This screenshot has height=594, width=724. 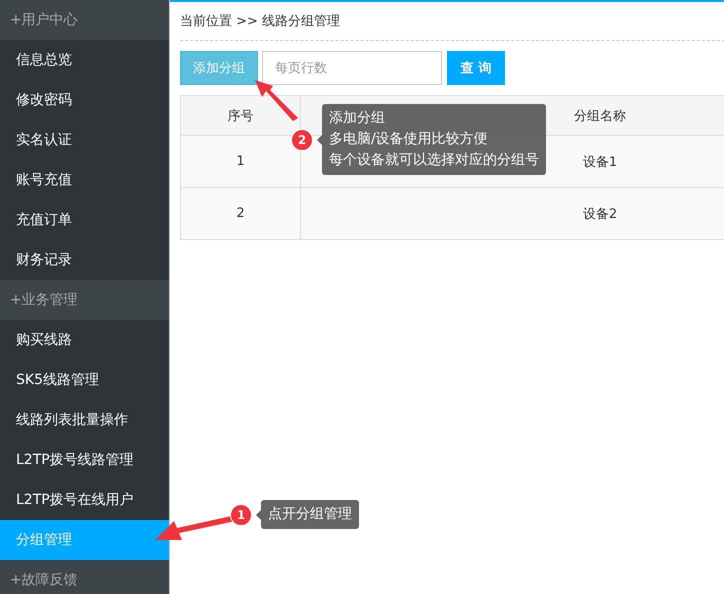 What do you see at coordinates (84, 20) in the screenshot?
I see `sidebar-group-header: +用户中心` at bounding box center [84, 20].